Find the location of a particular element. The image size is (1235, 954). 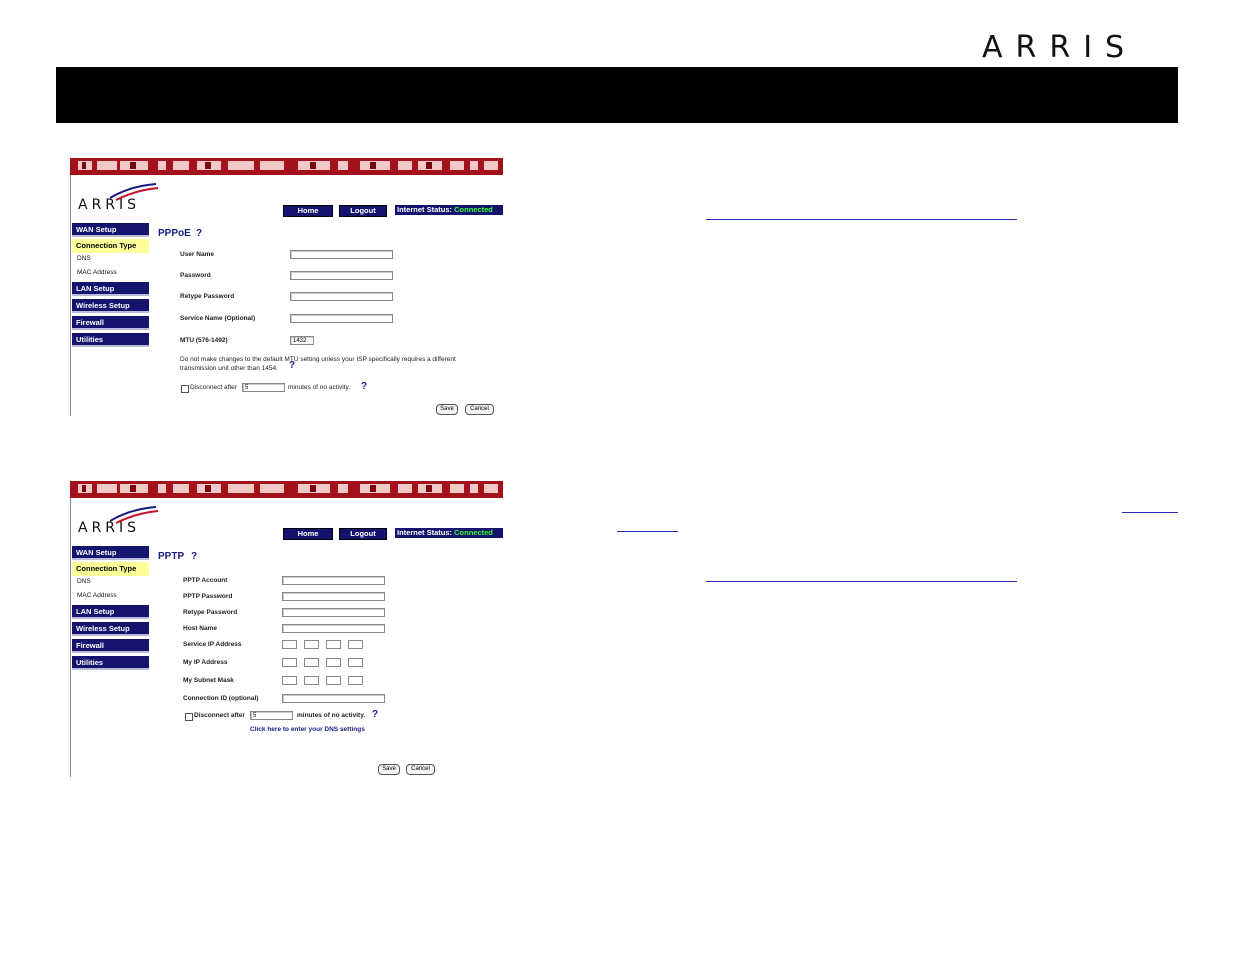

user-name-input is located at coordinates (341, 254).